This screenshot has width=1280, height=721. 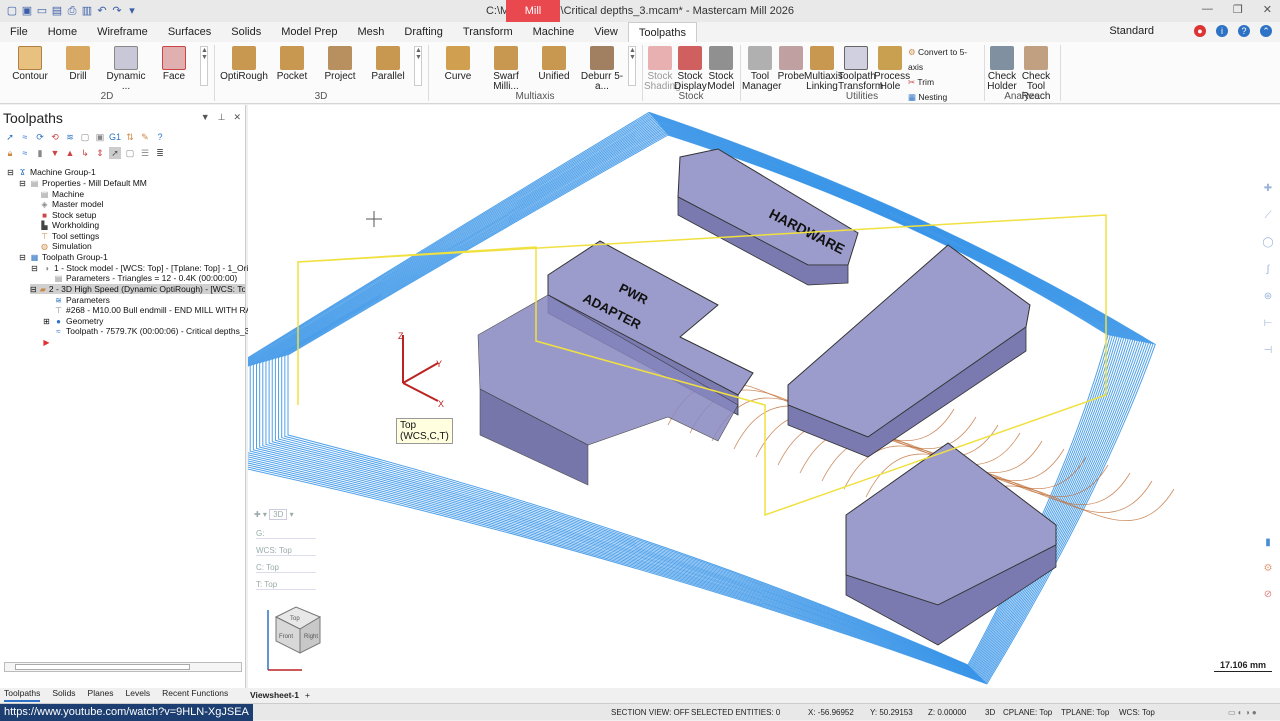 What do you see at coordinates (123, 667) in the screenshot?
I see `tree-horizontal-scrollbar` at bounding box center [123, 667].